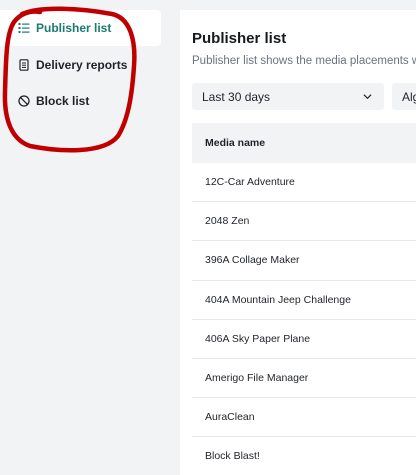 This screenshot has width=416, height=475. What do you see at coordinates (304, 339) in the screenshot?
I see `table-row: 406A Sky Paper Plane` at bounding box center [304, 339].